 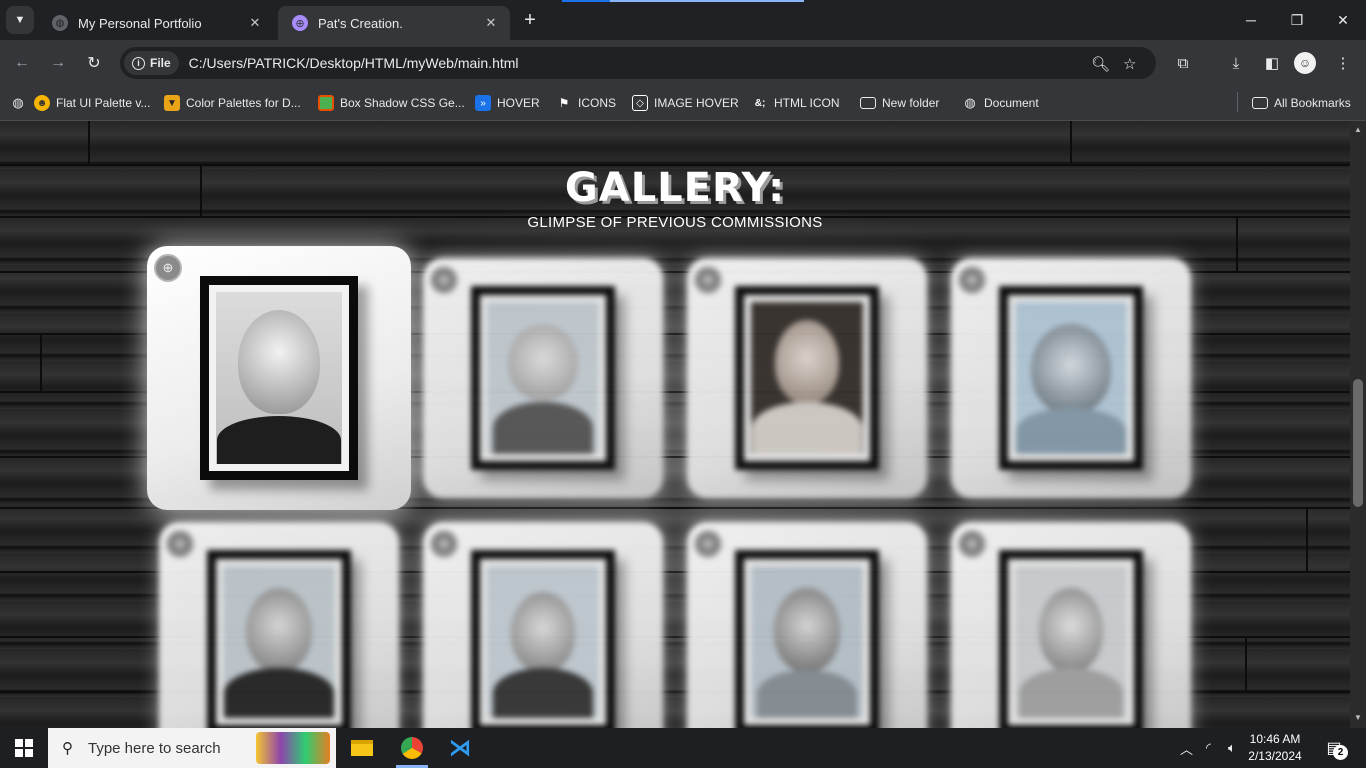 I want to click on info-icon: i, so click(x=138, y=63).